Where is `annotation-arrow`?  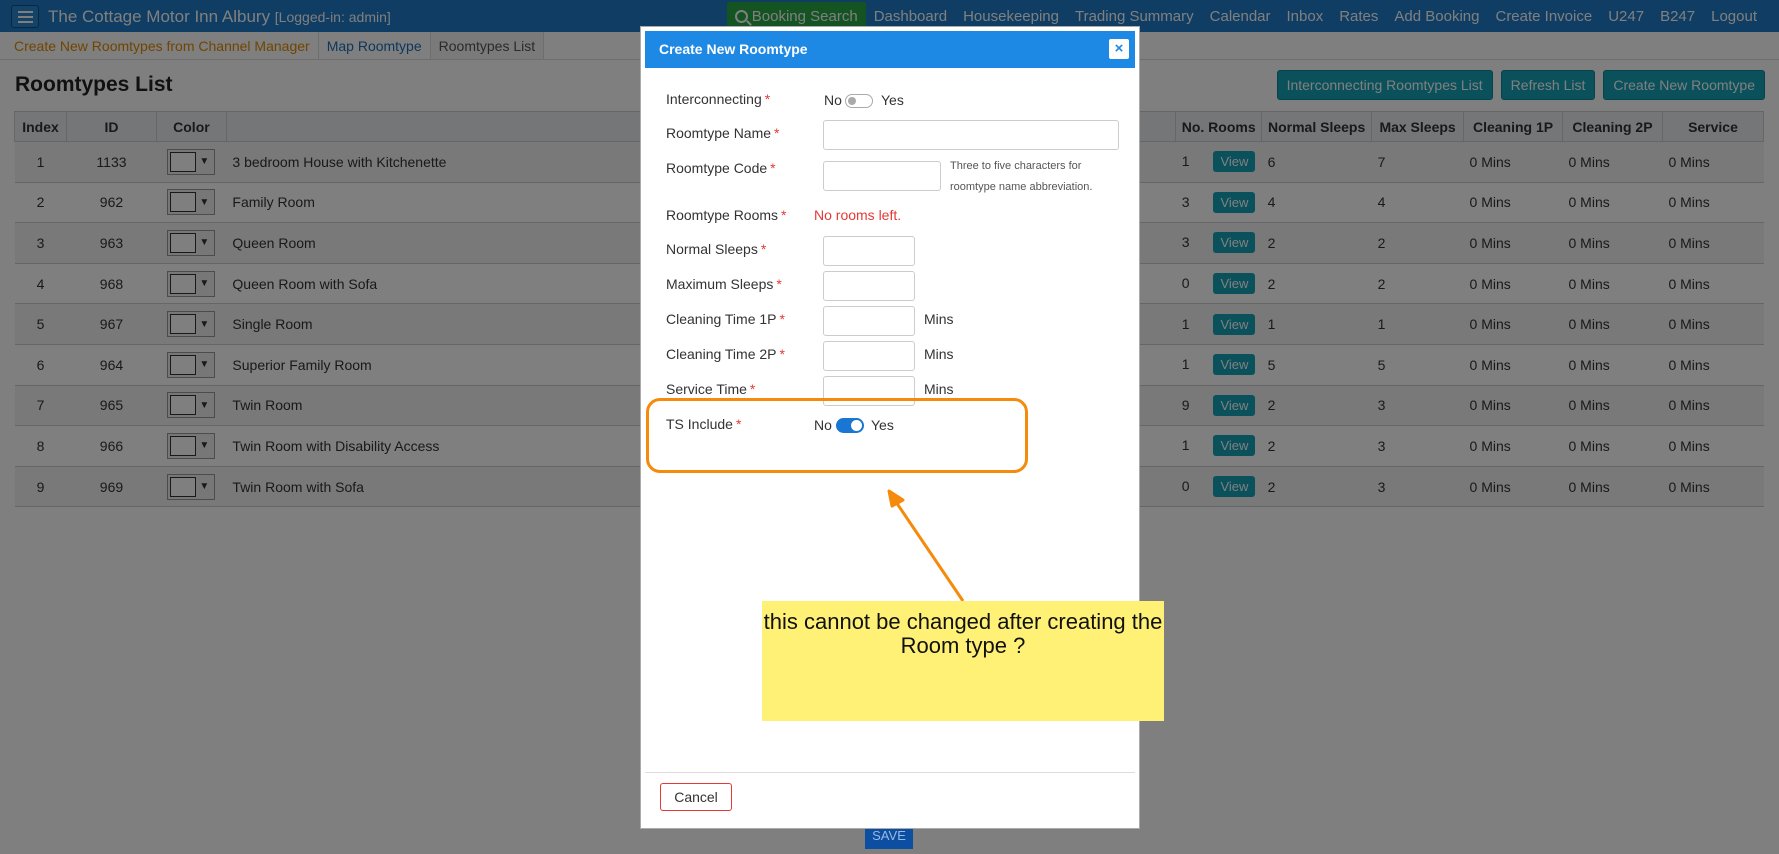 annotation-arrow is located at coordinates (926, 545).